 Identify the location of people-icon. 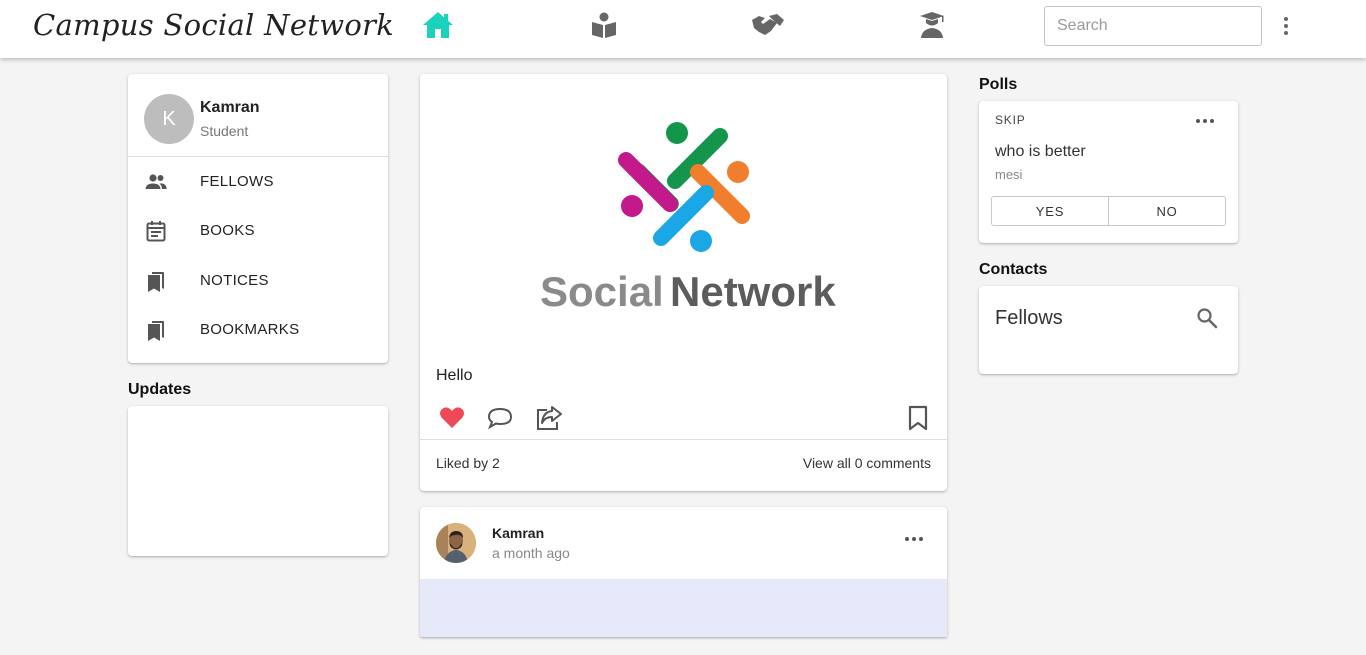
(156, 181).